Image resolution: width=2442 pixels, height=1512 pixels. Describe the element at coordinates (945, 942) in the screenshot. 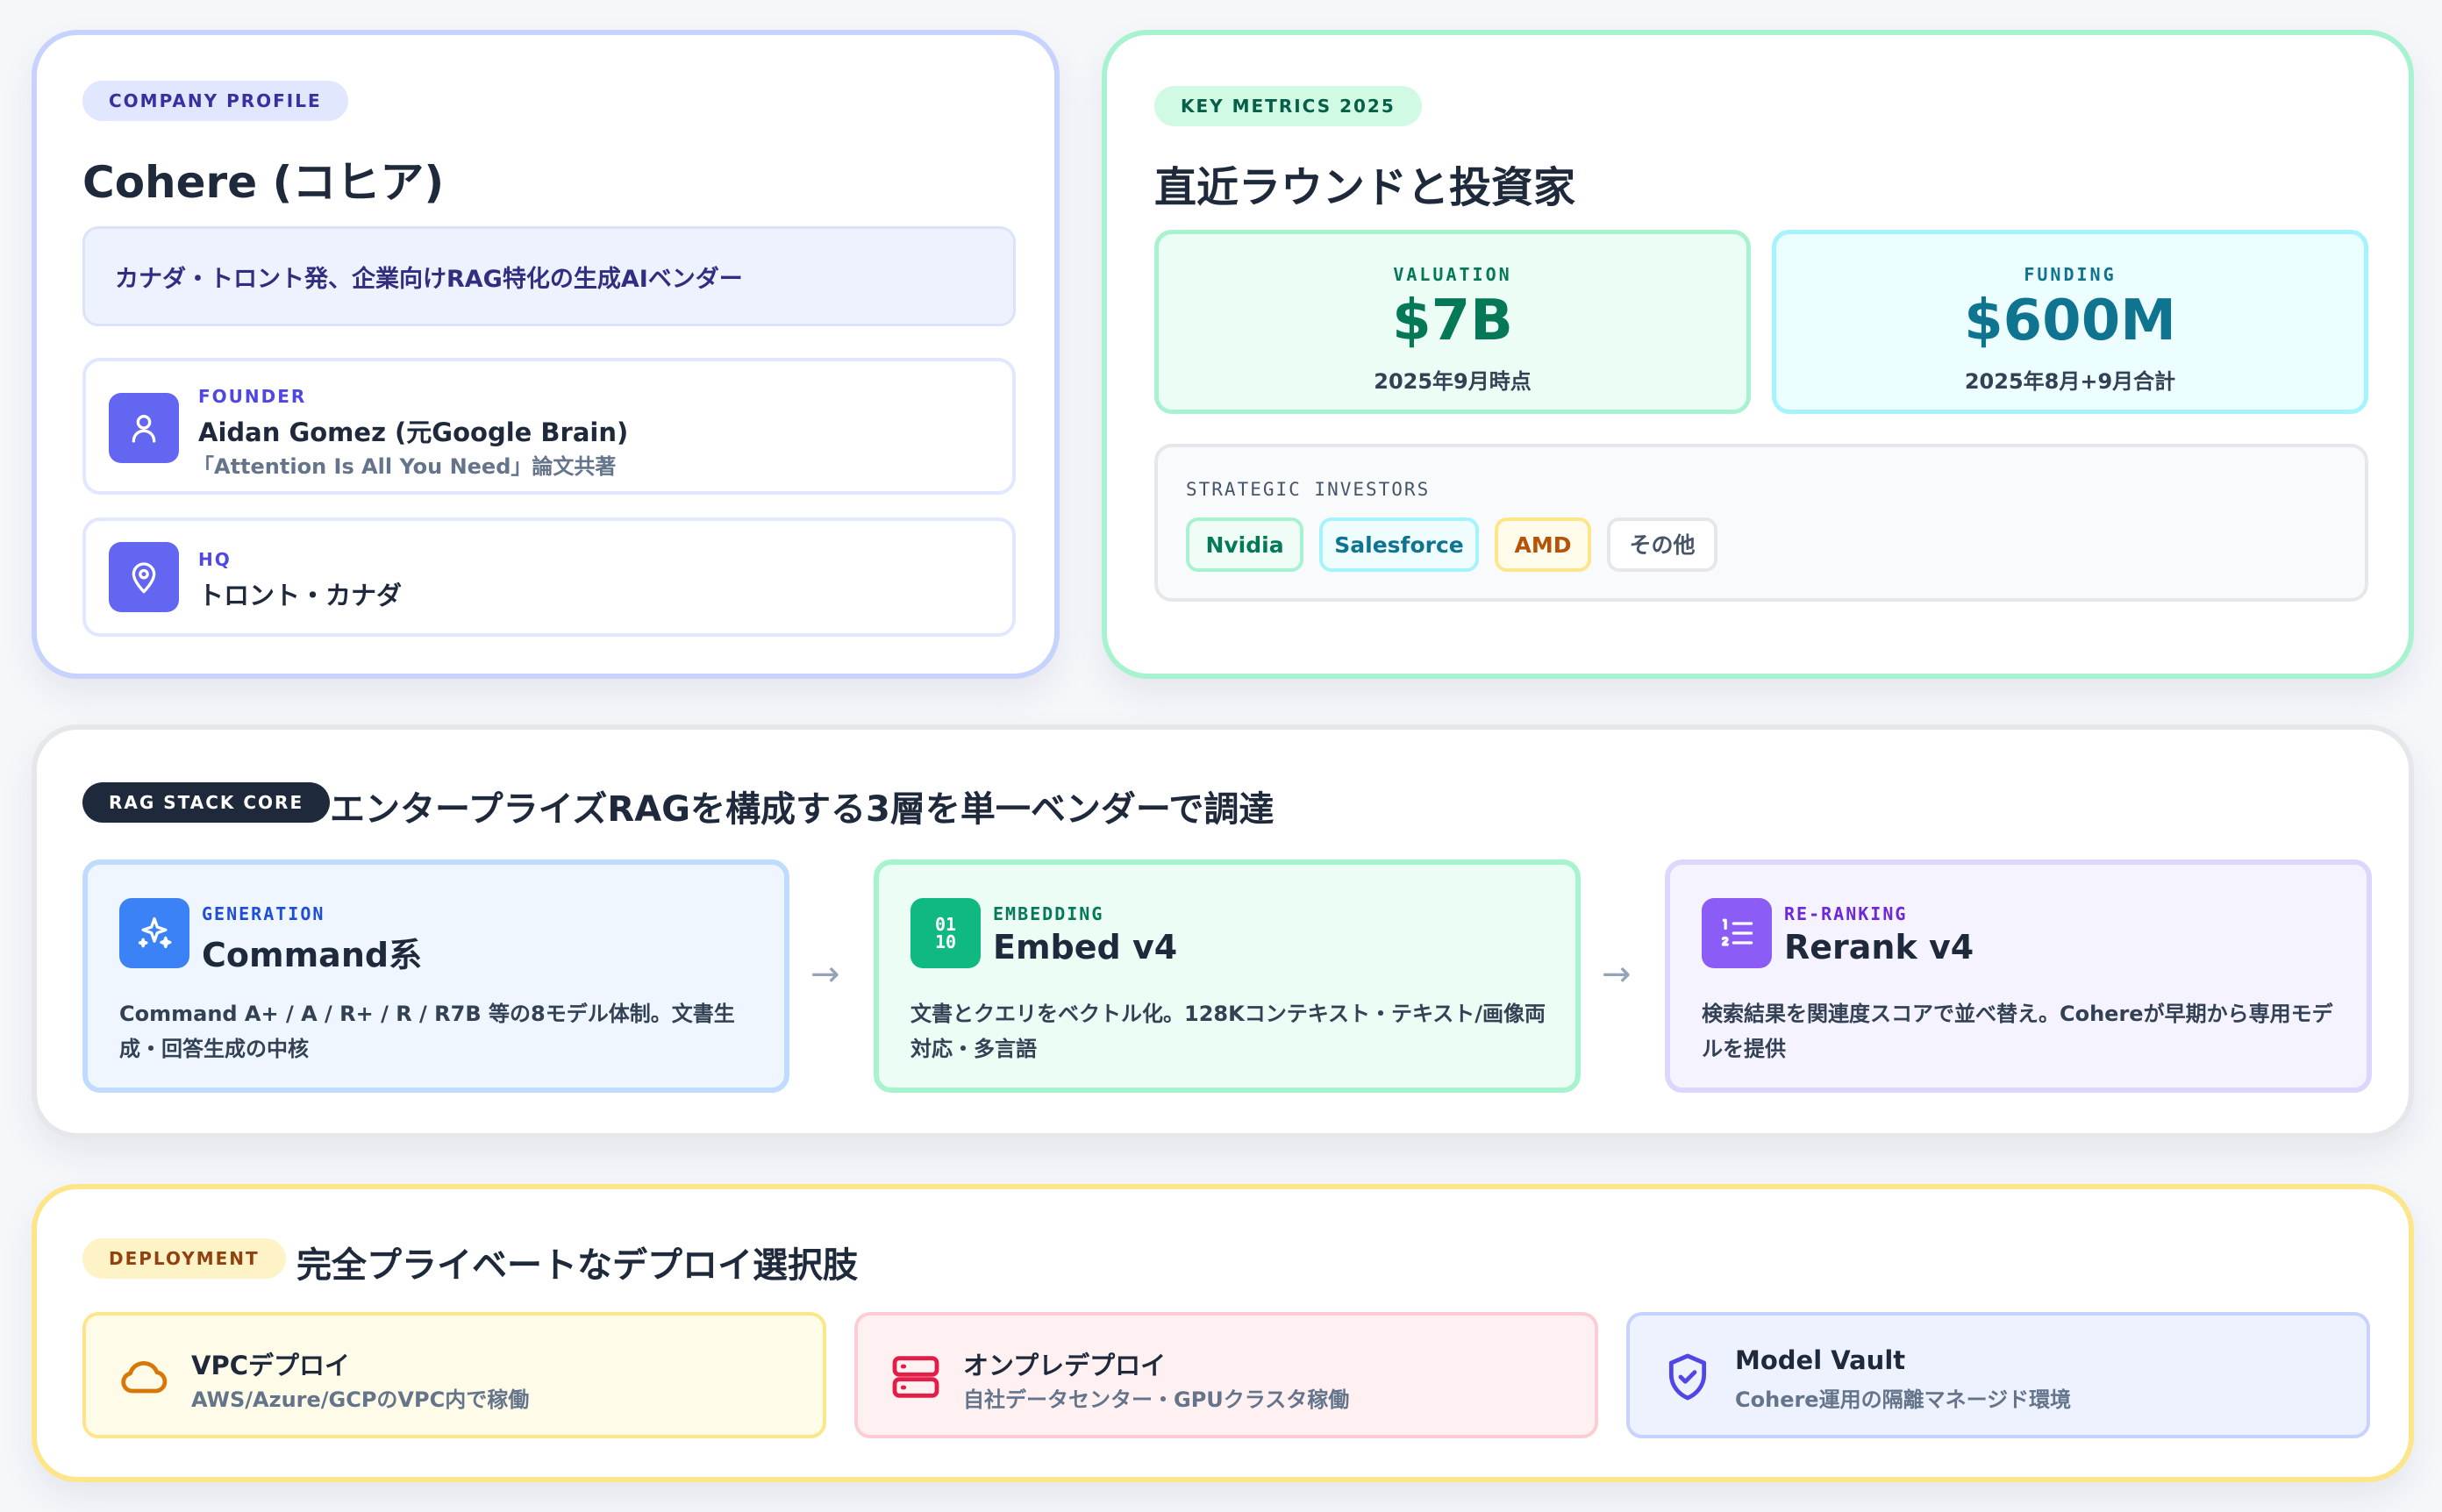

I see `binary-icon-bottom: 10` at that location.